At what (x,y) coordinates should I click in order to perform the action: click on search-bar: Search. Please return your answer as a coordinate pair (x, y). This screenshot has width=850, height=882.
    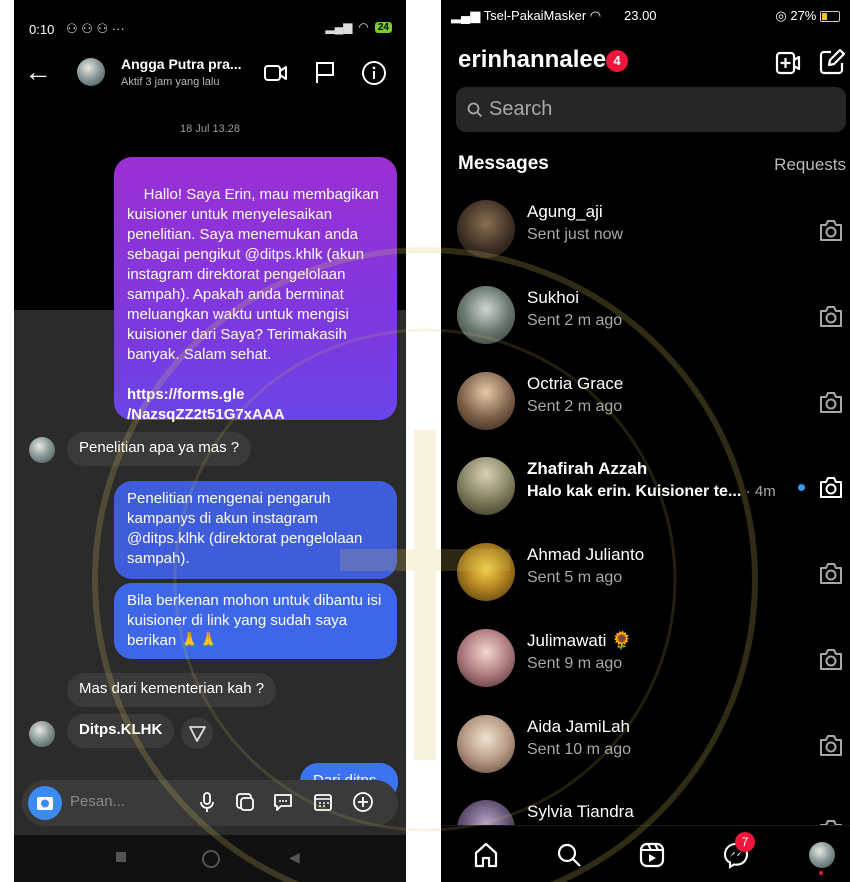
    Looking at the image, I should click on (651, 109).